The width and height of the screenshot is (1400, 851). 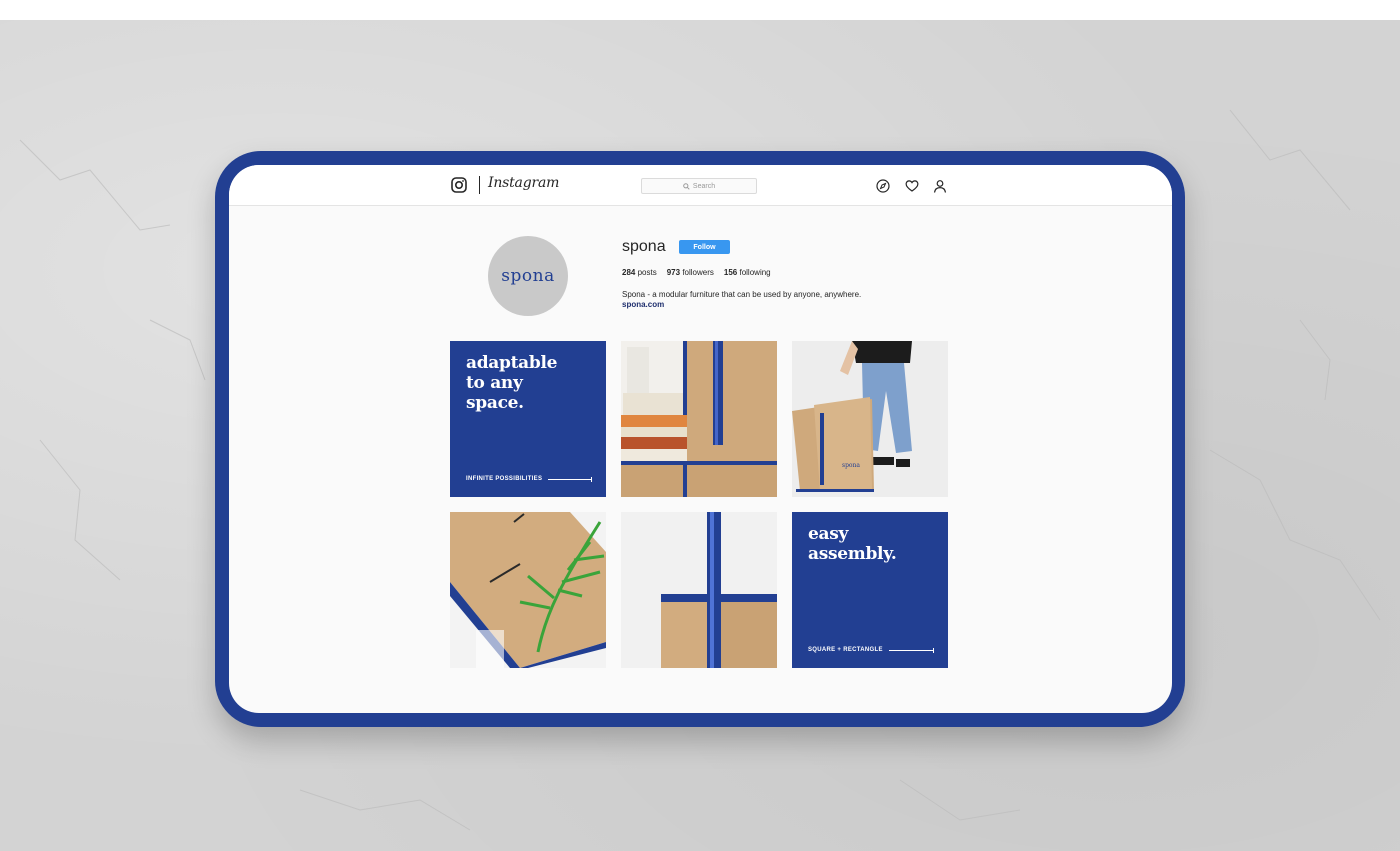 I want to click on cardboard-joint-photo, so click(x=699, y=590).